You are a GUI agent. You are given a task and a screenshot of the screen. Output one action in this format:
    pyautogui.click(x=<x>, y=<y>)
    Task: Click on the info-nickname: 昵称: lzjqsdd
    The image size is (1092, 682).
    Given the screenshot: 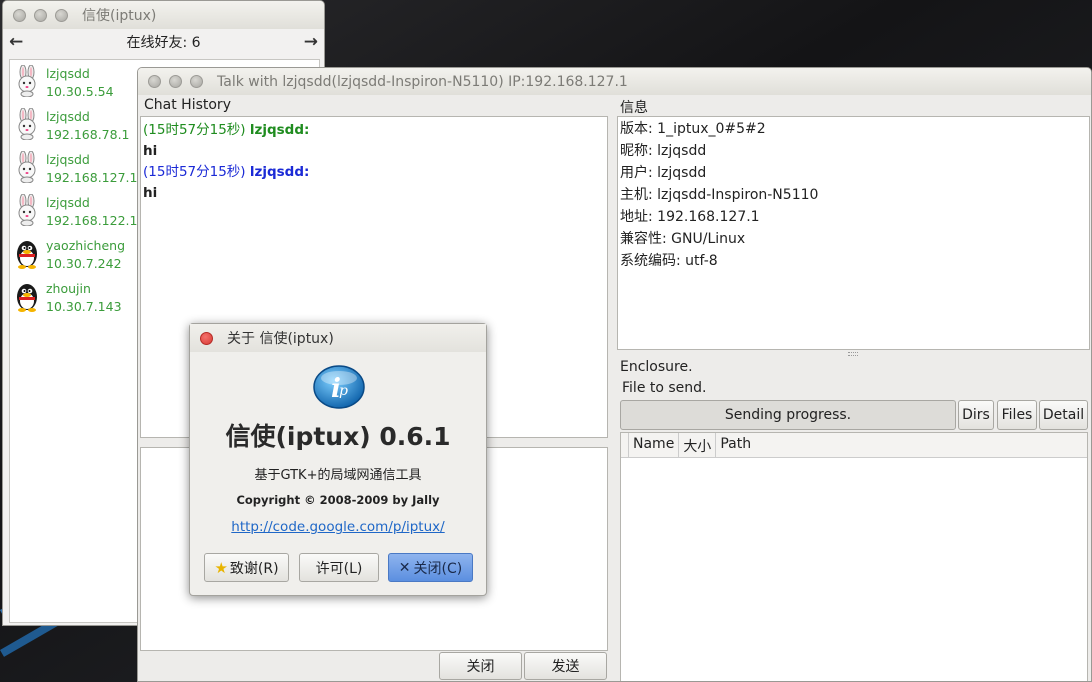 What is the action you would take?
    pyautogui.click(x=663, y=151)
    